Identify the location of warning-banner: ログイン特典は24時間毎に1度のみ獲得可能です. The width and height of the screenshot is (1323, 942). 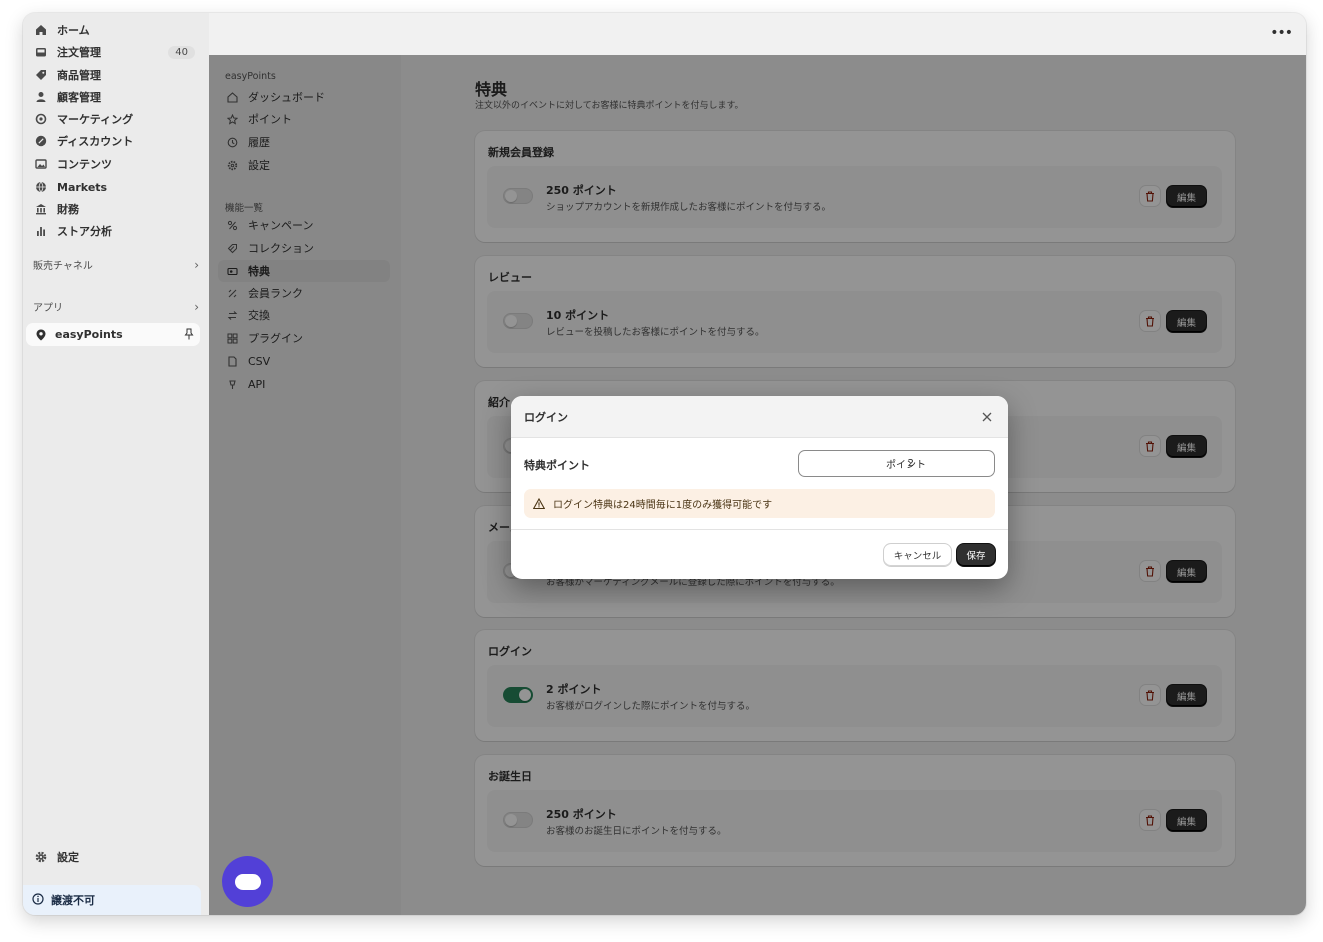
(759, 503).